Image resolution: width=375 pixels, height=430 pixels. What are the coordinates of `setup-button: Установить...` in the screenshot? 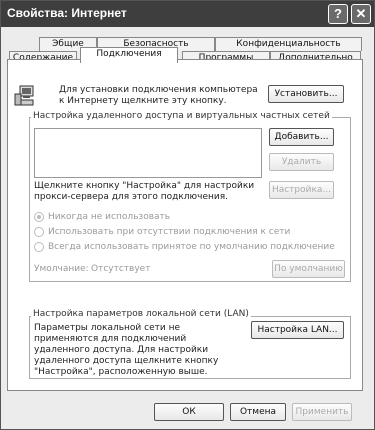 It's located at (306, 94).